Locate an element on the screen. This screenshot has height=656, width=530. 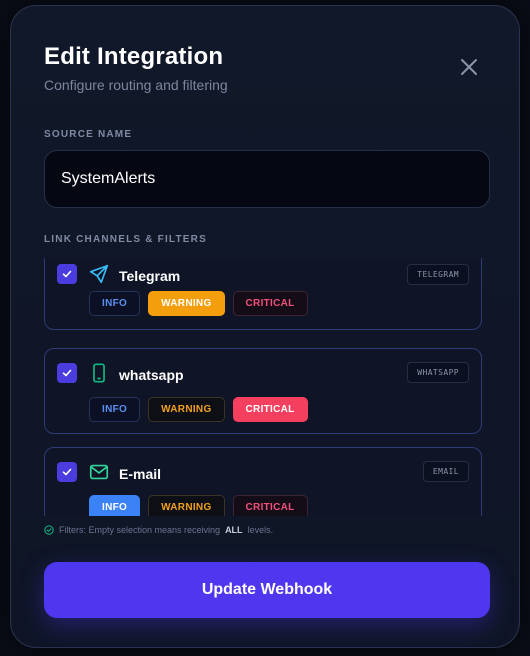
channel-card-email: E-mail EMAIL INFO WARNING CRITICAL is located at coordinates (263, 481).